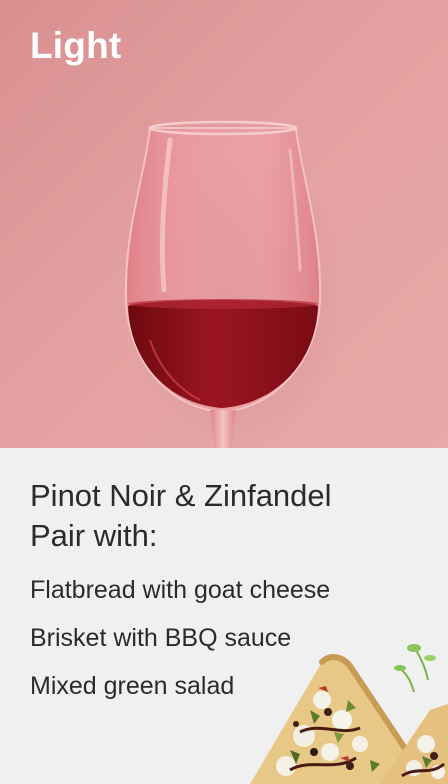 Image resolution: width=448 pixels, height=784 pixels. I want to click on pairing-item-flatbread: Flatbread with goat cheese, so click(180, 590).